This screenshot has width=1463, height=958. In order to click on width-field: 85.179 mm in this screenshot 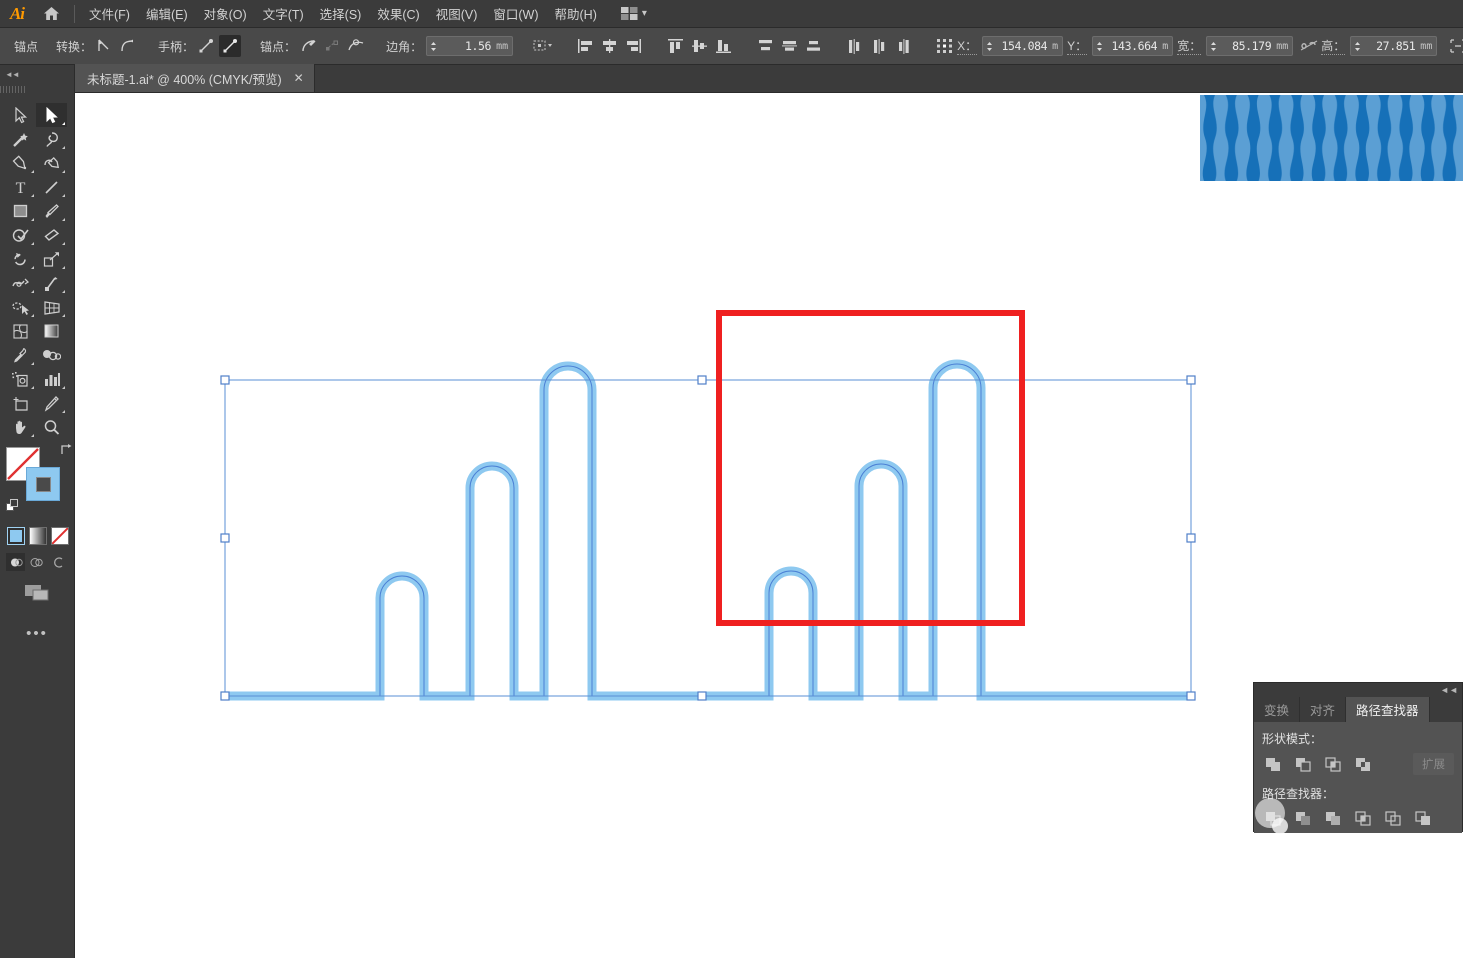, I will do `click(1250, 46)`.